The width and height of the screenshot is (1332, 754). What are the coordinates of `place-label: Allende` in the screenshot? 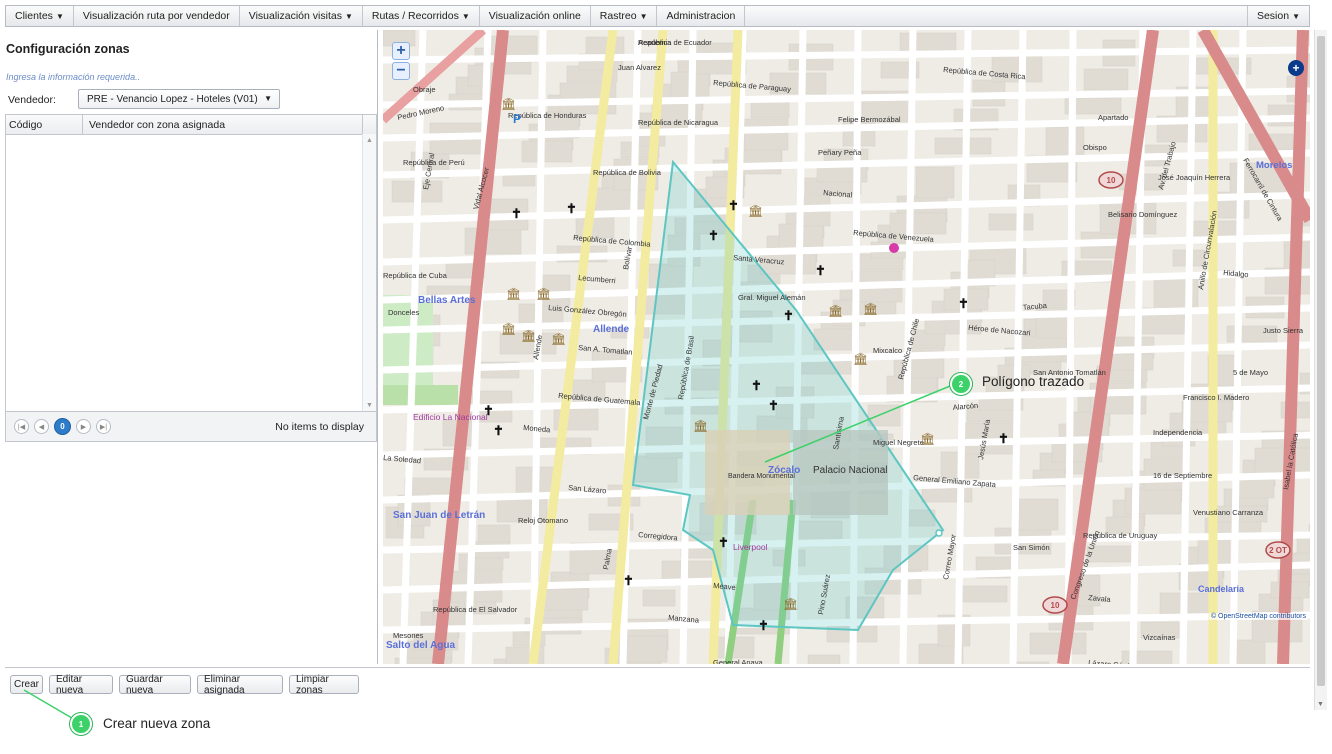 It's located at (611, 329).